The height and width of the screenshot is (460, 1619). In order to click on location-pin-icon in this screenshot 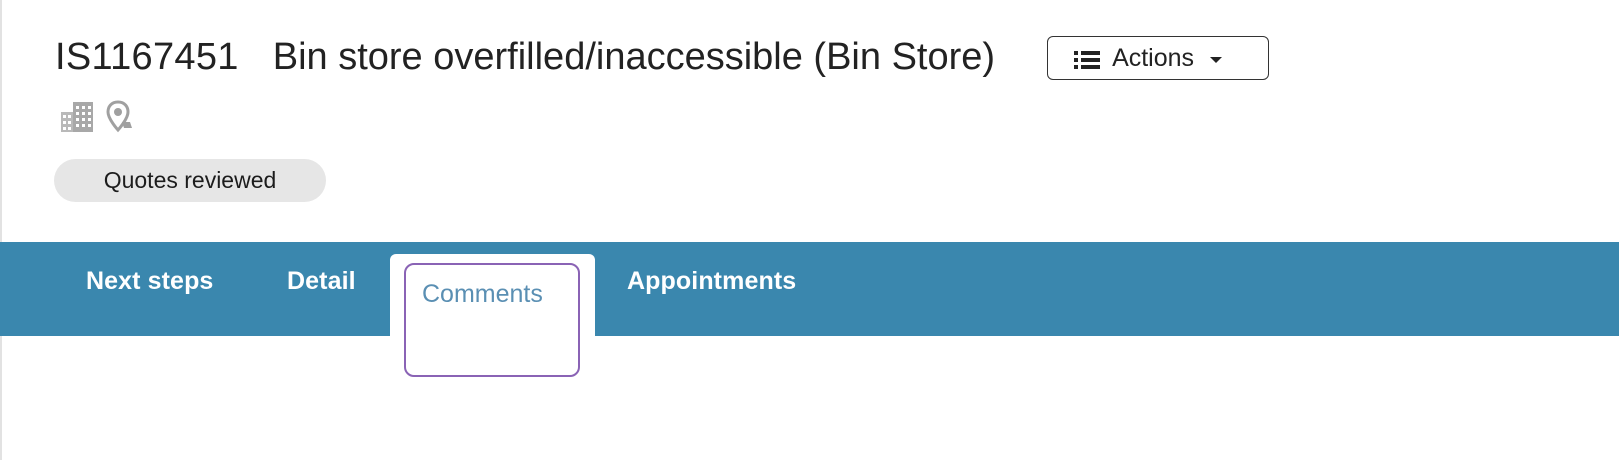, I will do `click(121, 119)`.